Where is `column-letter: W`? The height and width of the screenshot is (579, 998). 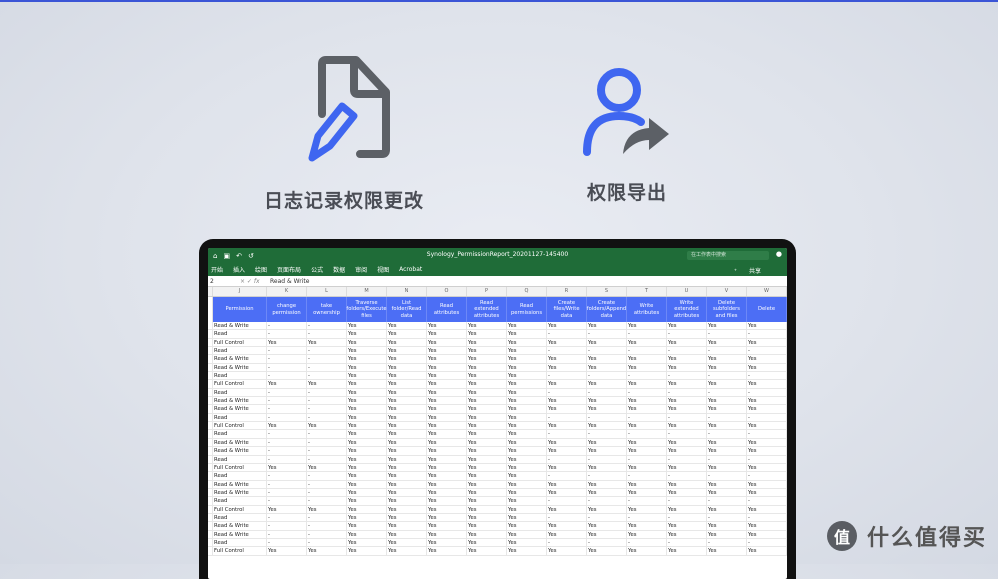
column-letter: W is located at coordinates (767, 291).